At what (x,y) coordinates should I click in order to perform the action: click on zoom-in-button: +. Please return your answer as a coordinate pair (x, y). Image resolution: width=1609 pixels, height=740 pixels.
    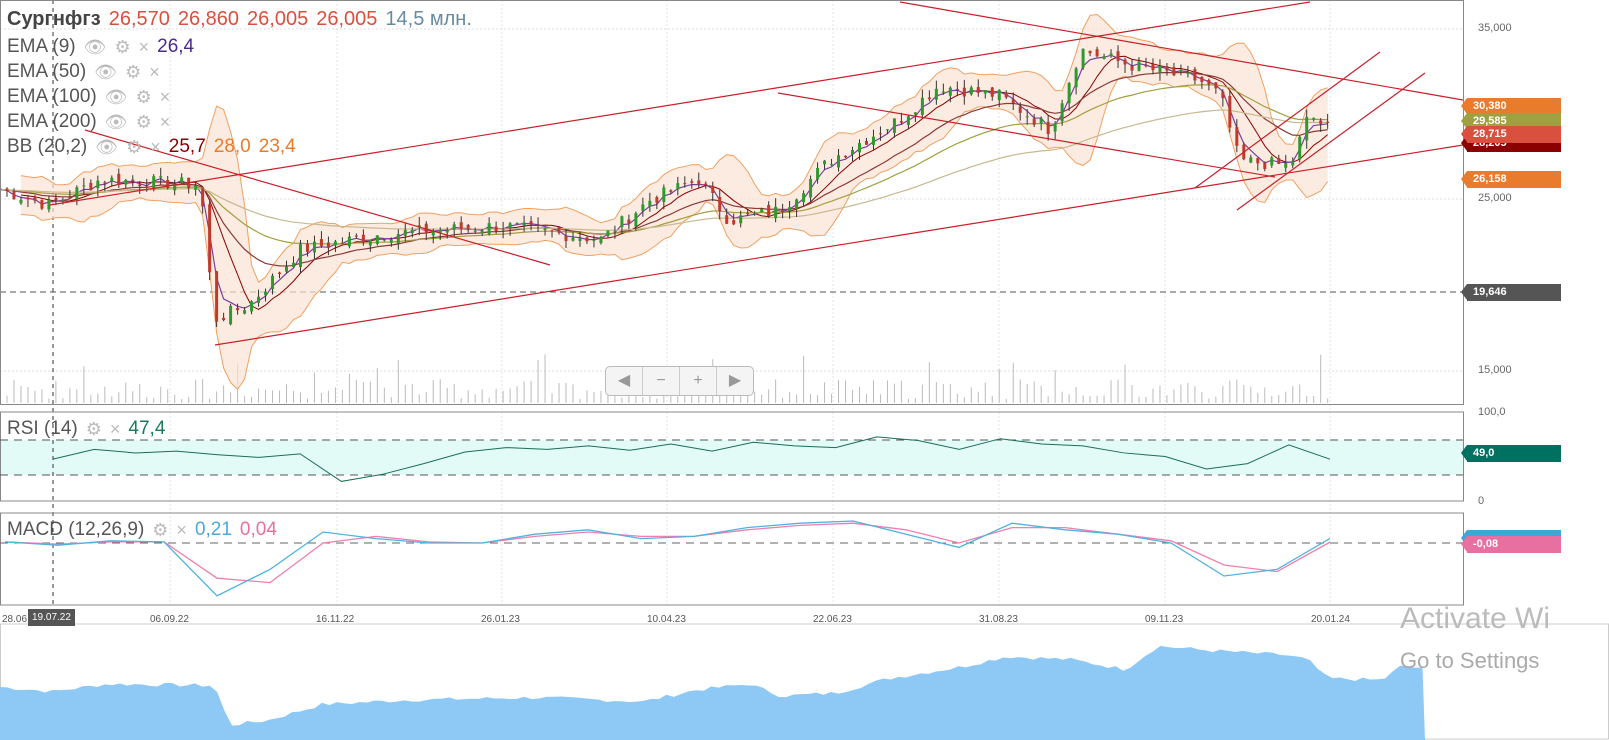
    Looking at the image, I should click on (698, 381).